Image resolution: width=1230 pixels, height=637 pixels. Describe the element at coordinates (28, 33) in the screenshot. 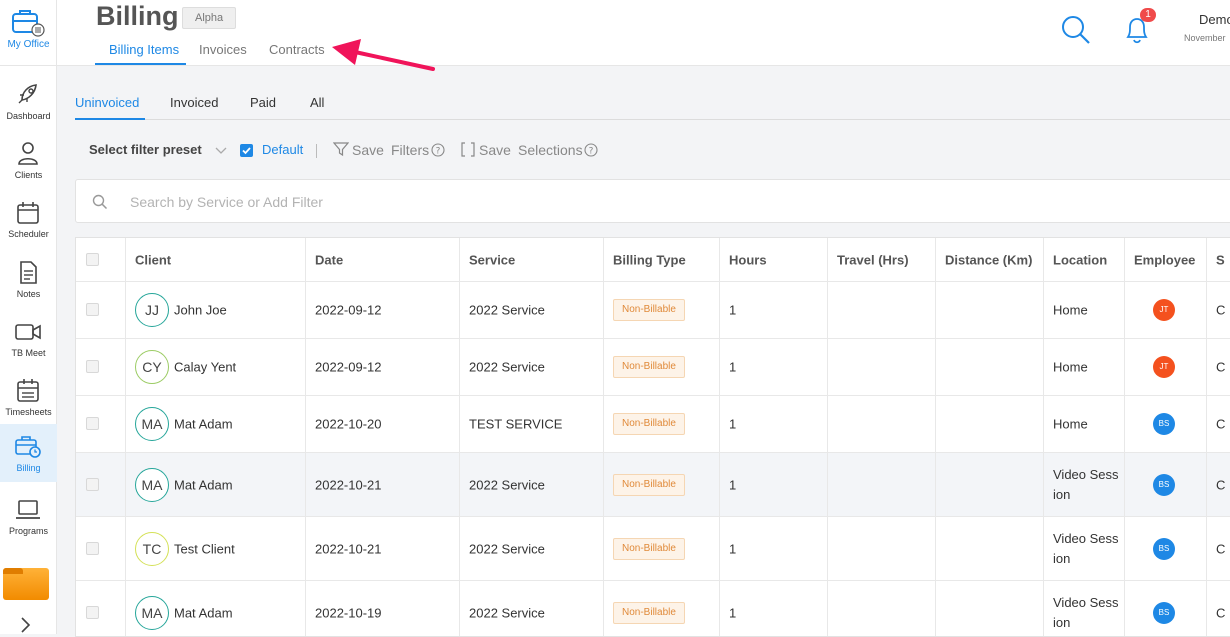

I see `my-office-button: My Office` at that location.